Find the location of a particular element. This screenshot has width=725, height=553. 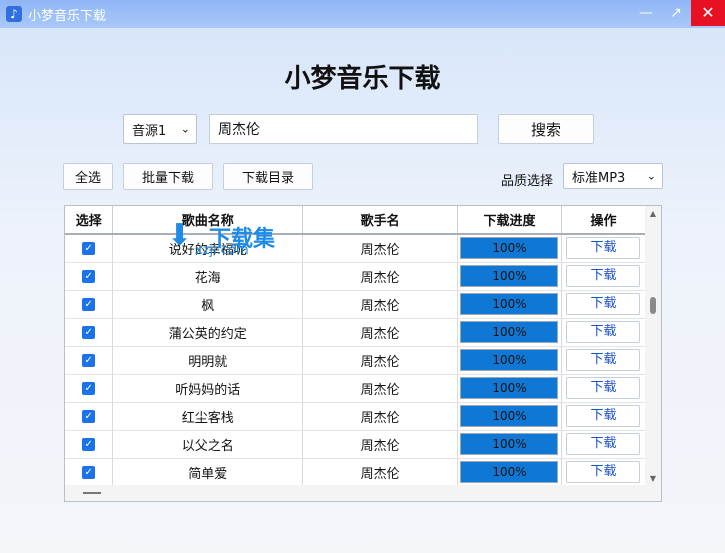

table-header-row: 选择 歌曲名称 歌手名 下载进度 操作 is located at coordinates (356, 220).